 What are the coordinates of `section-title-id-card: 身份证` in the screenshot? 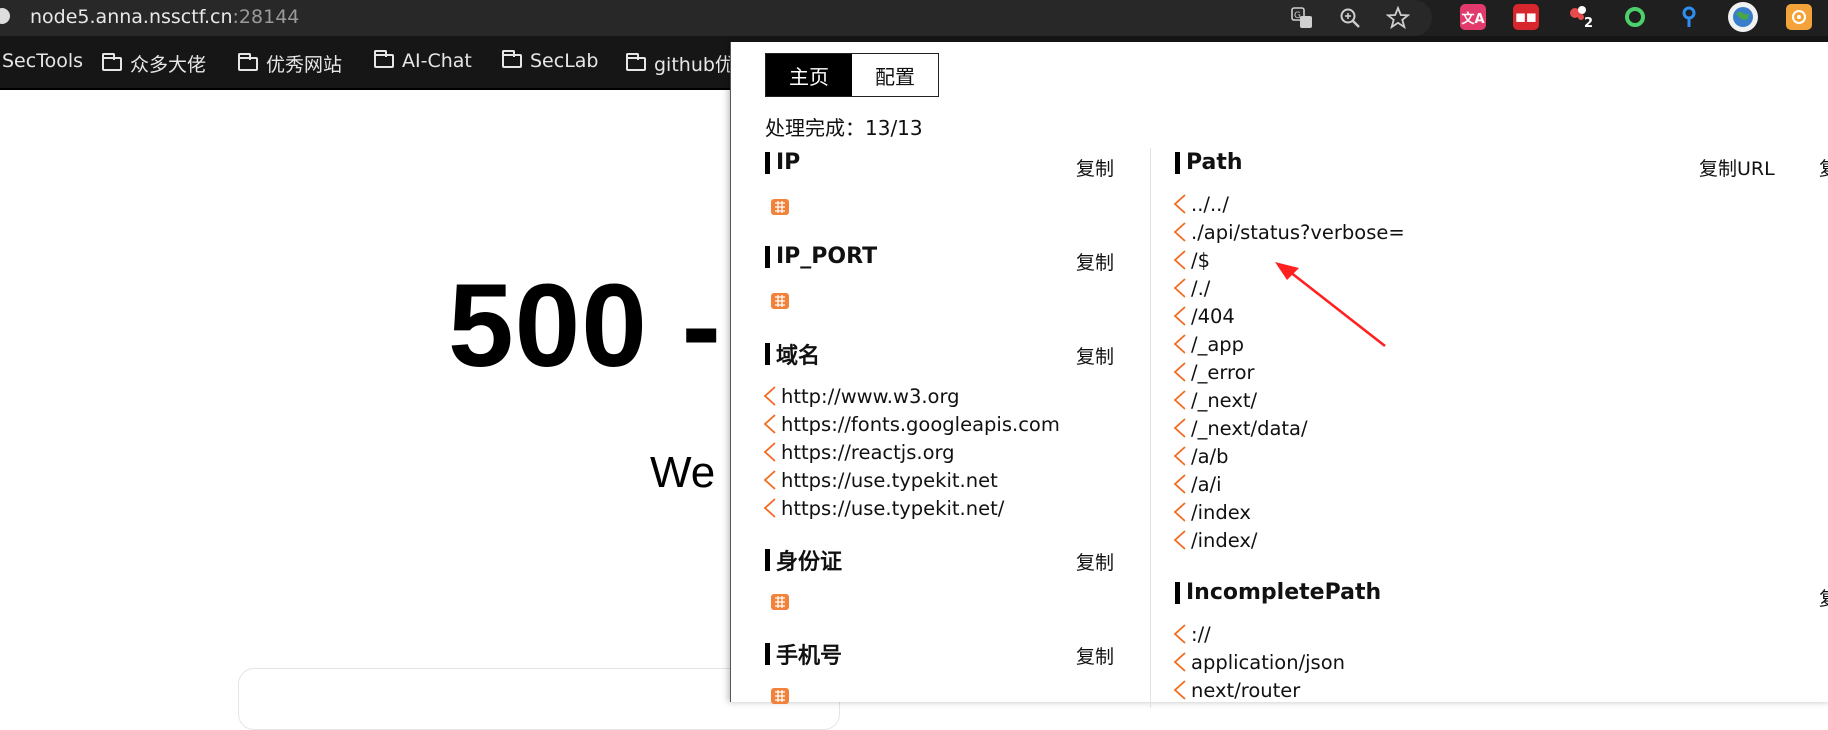 It's located at (803, 560).